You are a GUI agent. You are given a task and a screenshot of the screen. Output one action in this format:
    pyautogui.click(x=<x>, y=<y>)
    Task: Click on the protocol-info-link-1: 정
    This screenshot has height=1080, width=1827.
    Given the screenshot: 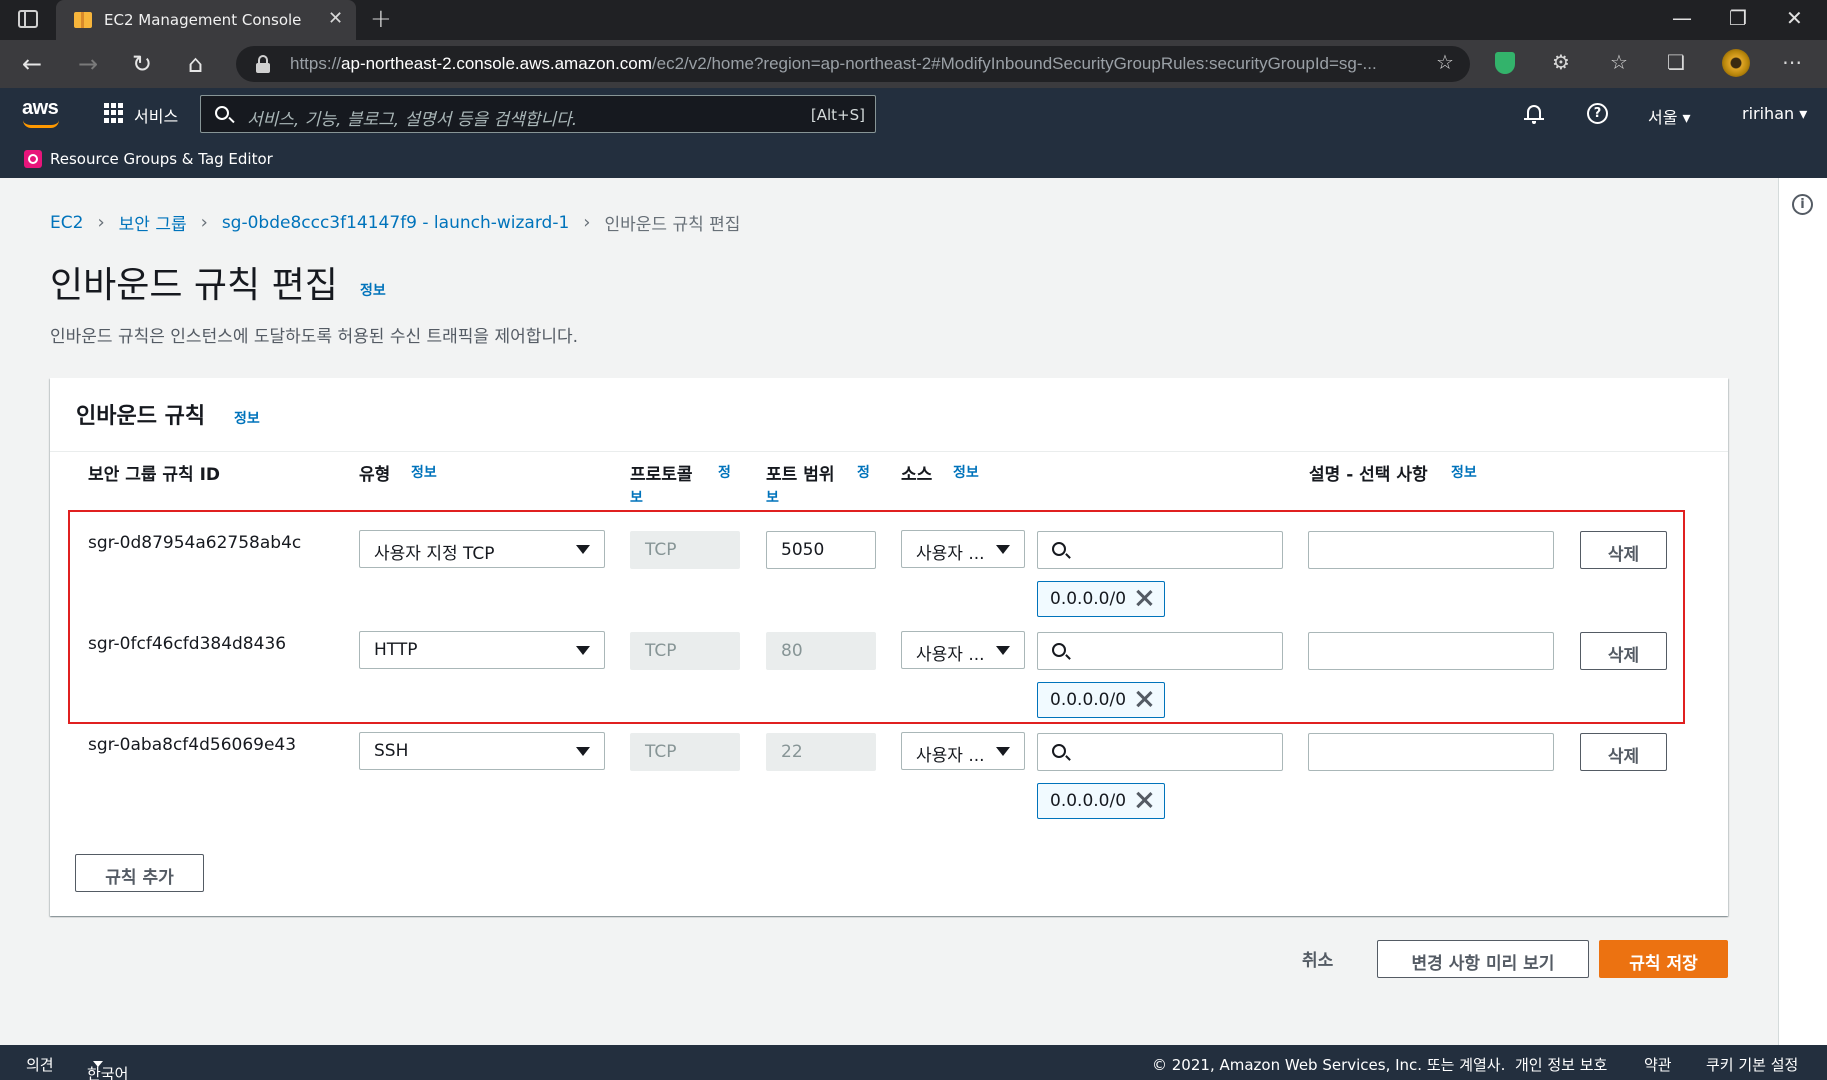 What is the action you would take?
    pyautogui.click(x=724, y=472)
    